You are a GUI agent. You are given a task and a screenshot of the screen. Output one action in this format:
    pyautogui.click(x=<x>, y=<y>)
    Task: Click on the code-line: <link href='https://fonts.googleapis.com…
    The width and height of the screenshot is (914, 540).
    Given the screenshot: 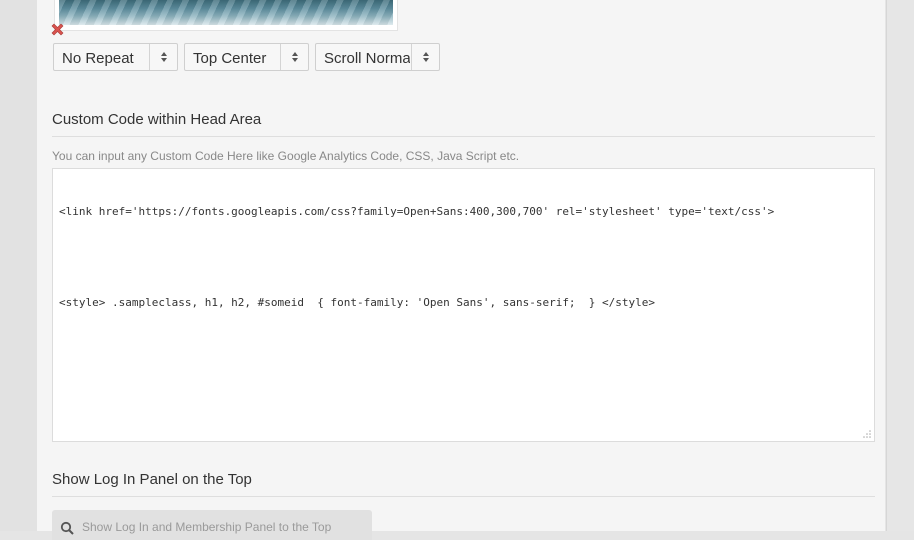 What is the action you would take?
    pyautogui.click(x=417, y=211)
    